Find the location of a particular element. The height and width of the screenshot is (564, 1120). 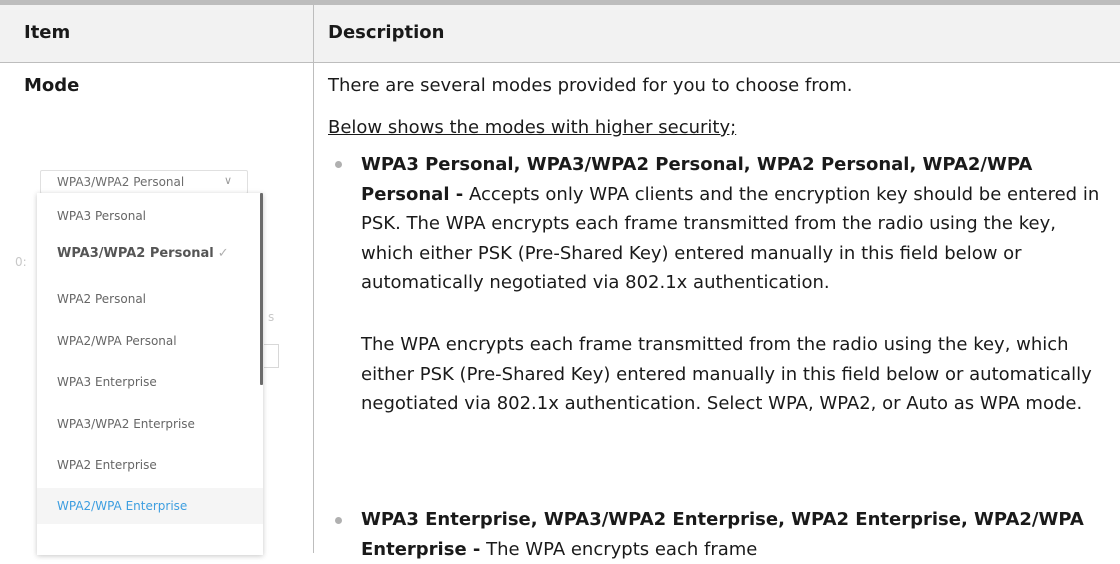

background-fragment: 0: is located at coordinates (21, 262).